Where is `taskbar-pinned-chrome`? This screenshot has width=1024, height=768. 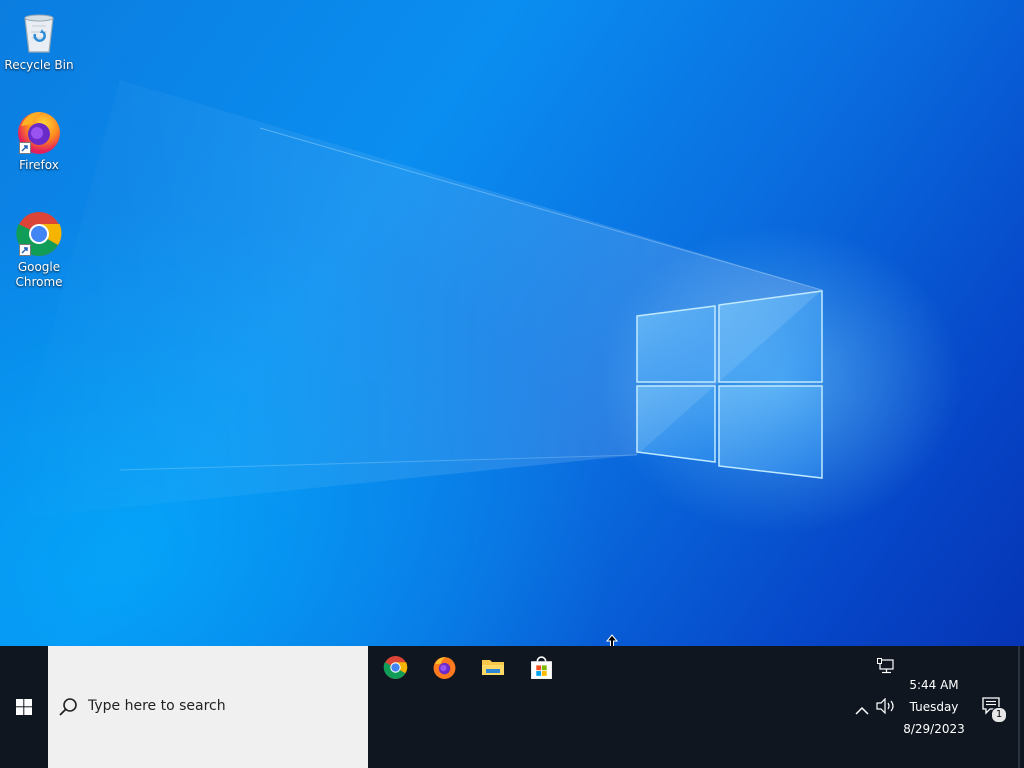 taskbar-pinned-chrome is located at coordinates (395, 668).